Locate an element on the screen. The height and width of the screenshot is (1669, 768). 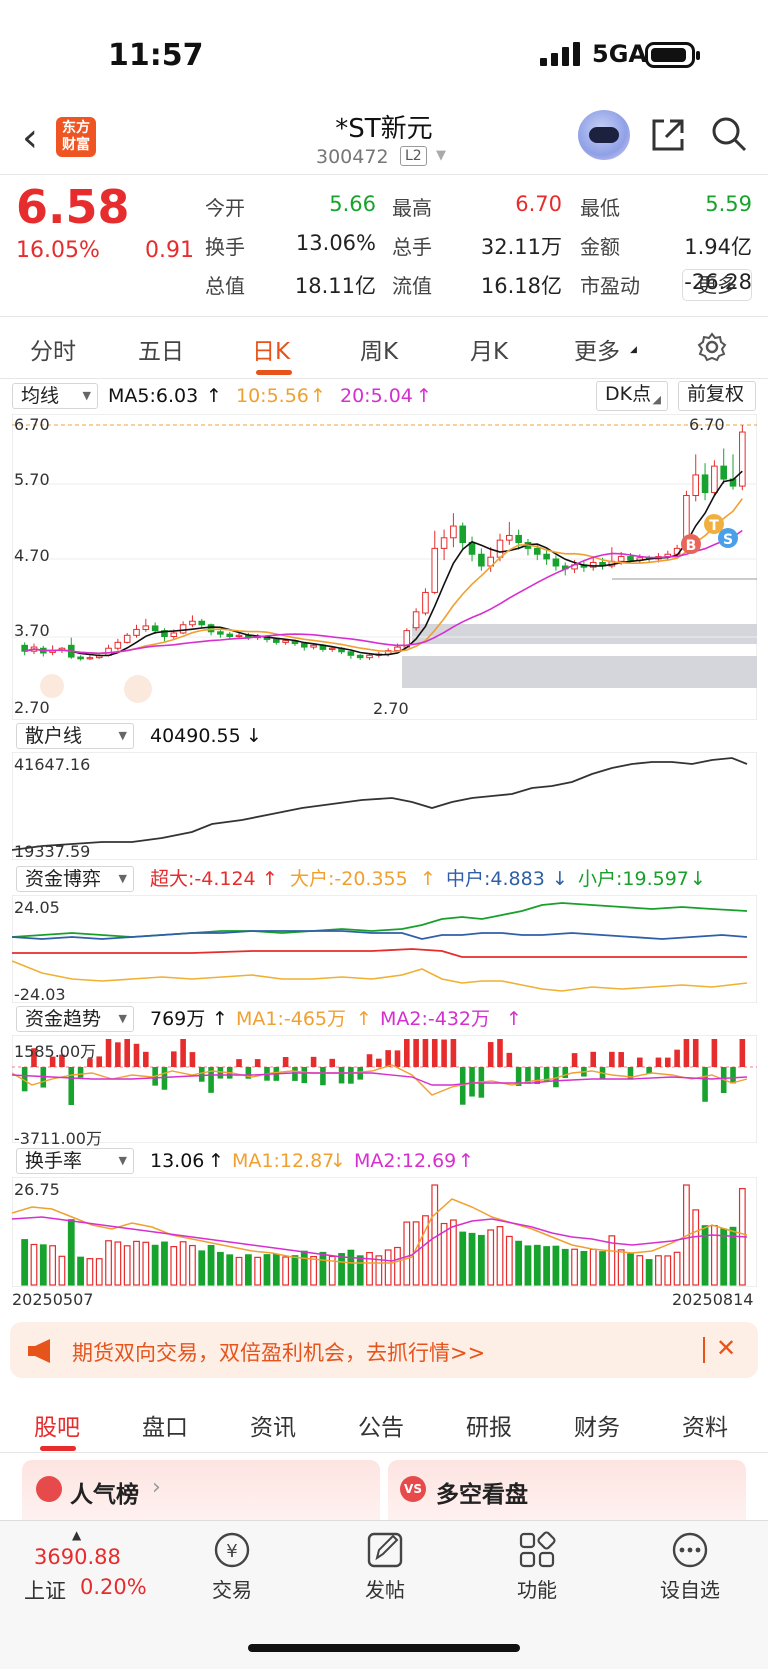
expand-up-icon: ▲ is located at coordinates (76, 1535).